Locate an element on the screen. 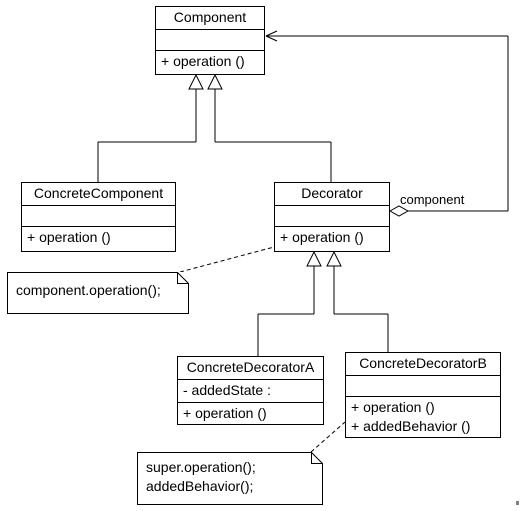 The image size is (520, 511). class-operations-component: + operation () is located at coordinates (210, 62).